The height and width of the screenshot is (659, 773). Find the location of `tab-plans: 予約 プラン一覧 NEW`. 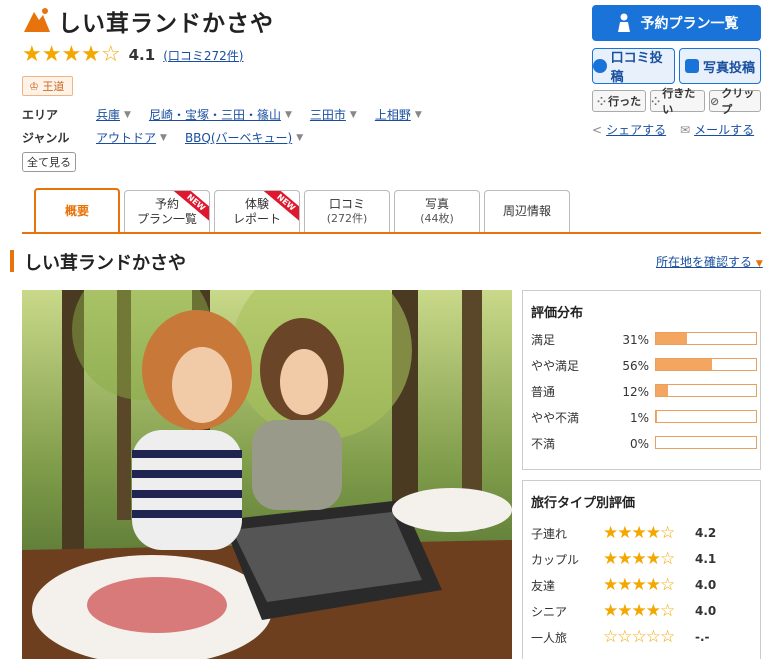

tab-plans: 予約 プラン一覧 NEW is located at coordinates (167, 211).